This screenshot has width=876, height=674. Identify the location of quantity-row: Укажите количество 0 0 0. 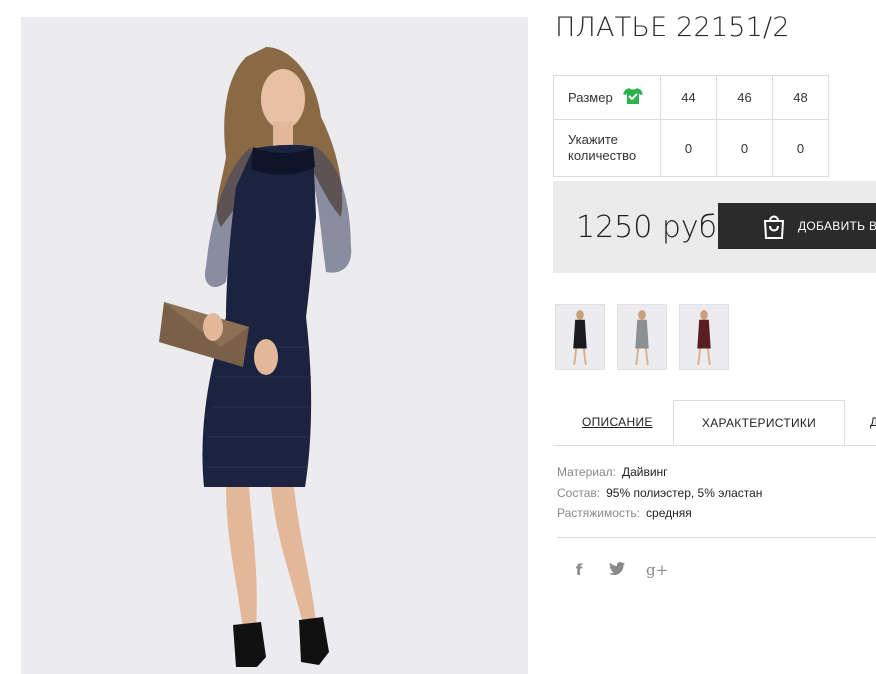
(691, 148).